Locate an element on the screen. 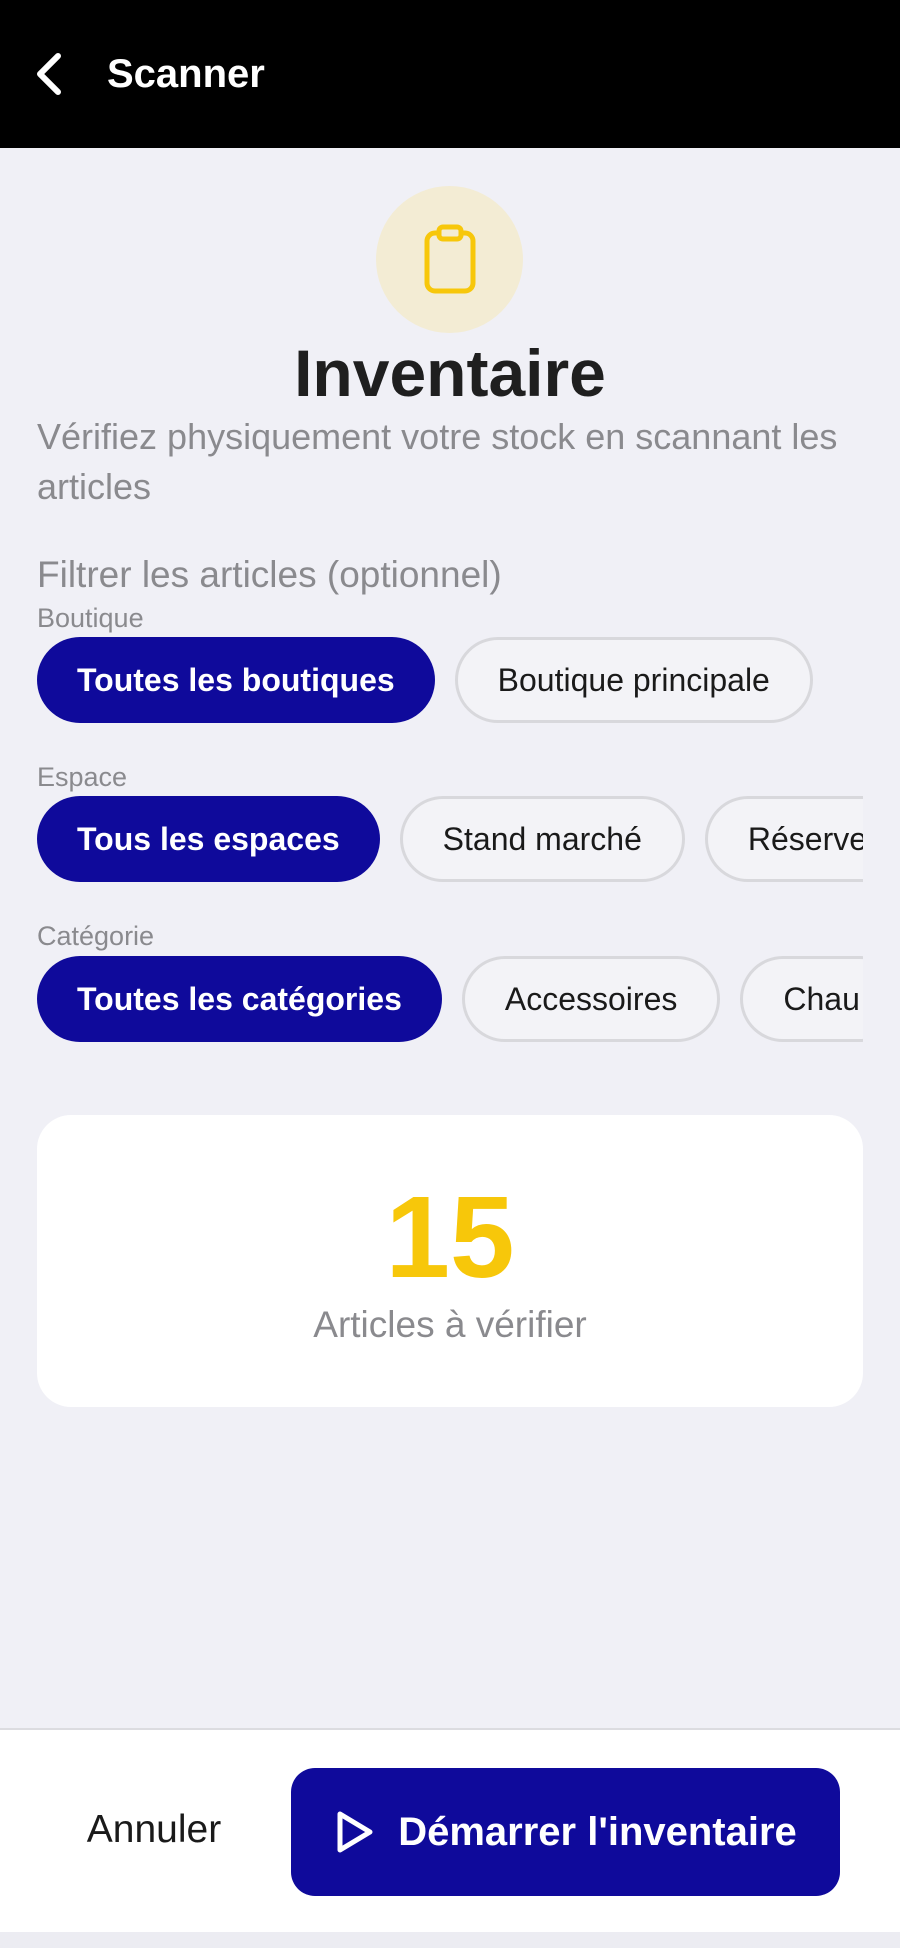 This screenshot has height=1948, width=900. header-title: Scanner is located at coordinates (186, 74).